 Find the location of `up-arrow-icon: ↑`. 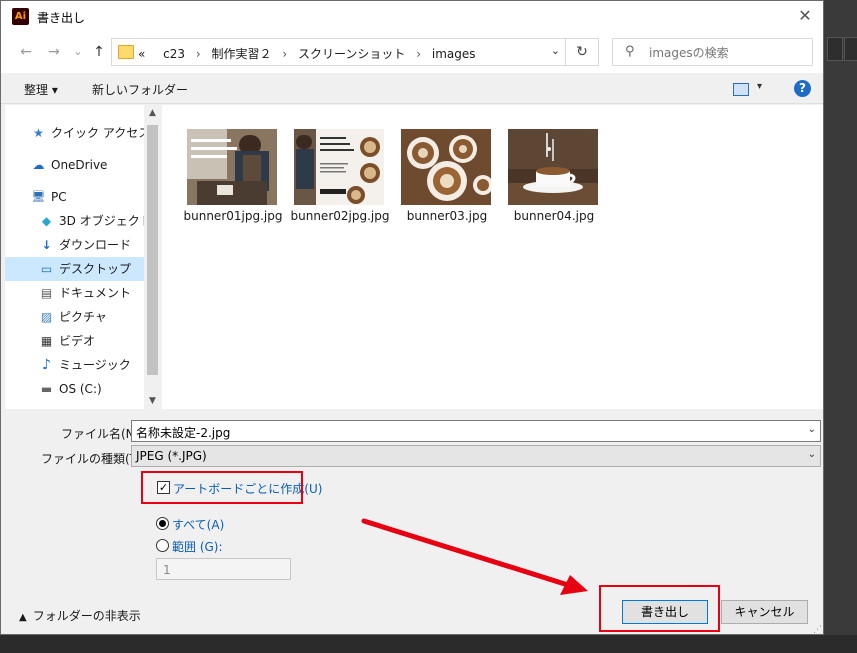

up-arrow-icon: ↑ is located at coordinates (99, 52).